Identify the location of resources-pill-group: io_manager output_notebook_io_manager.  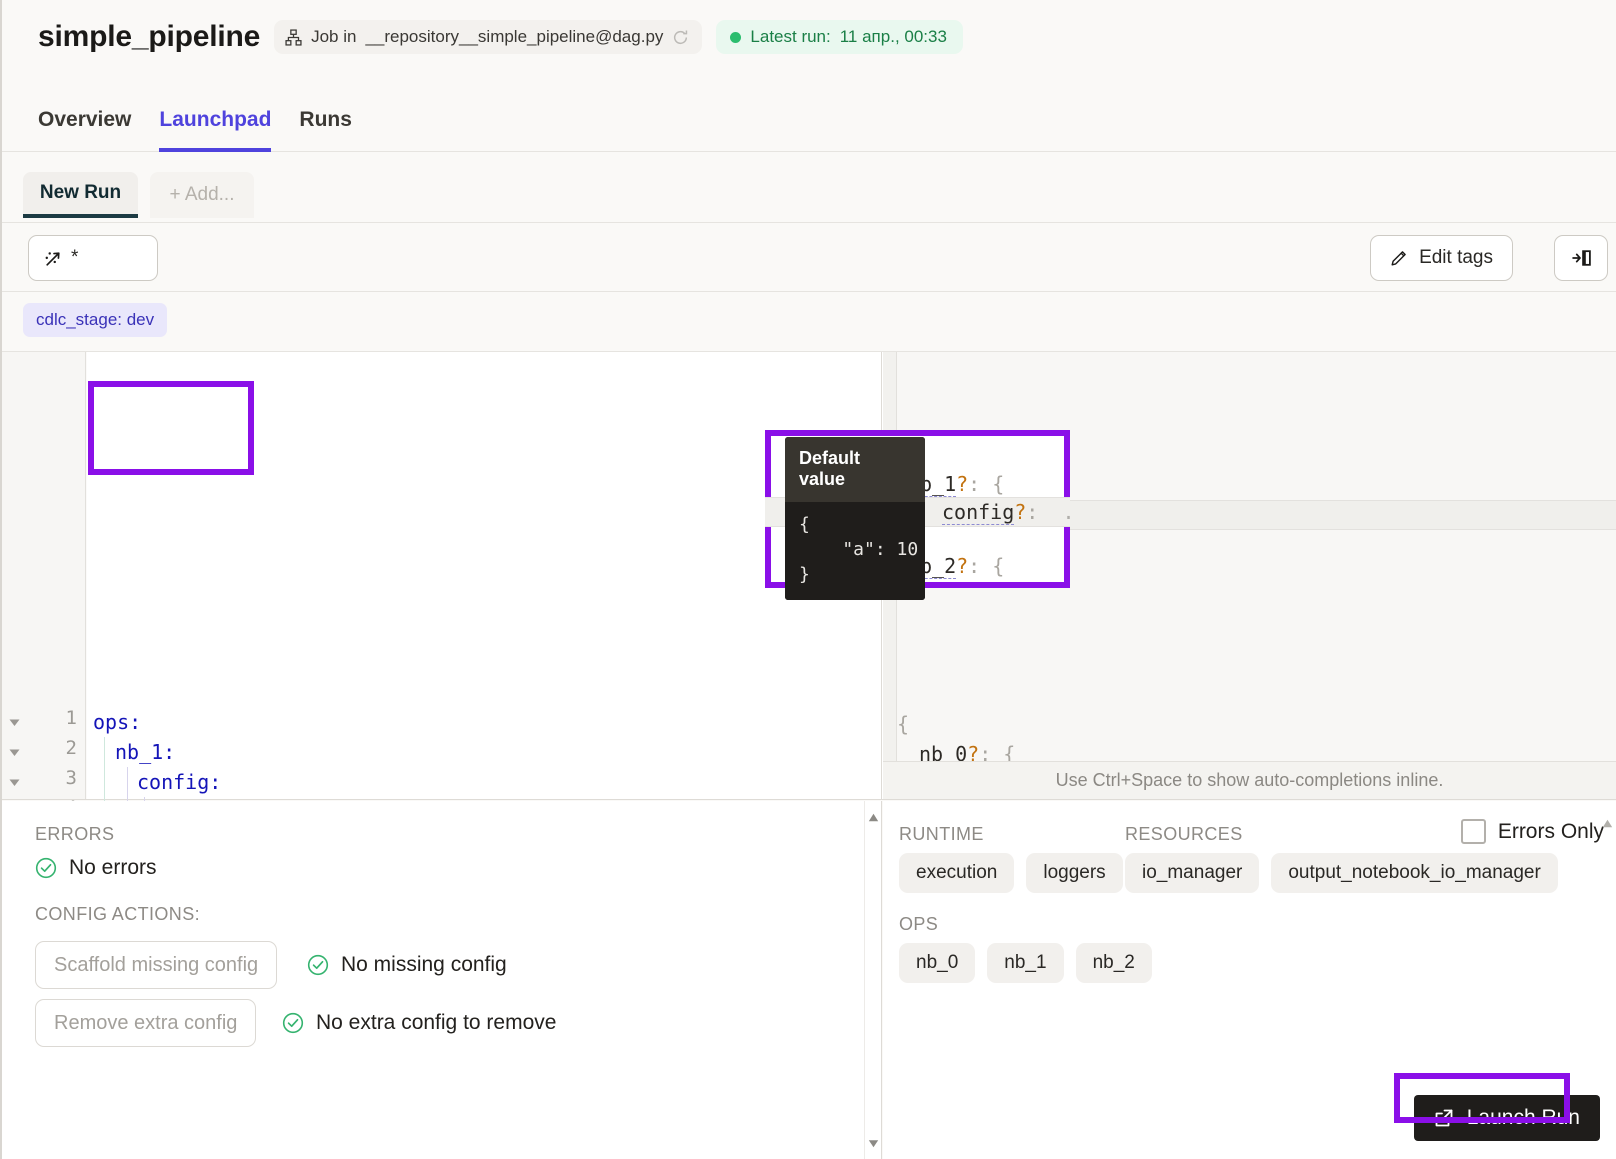
(1341, 873).